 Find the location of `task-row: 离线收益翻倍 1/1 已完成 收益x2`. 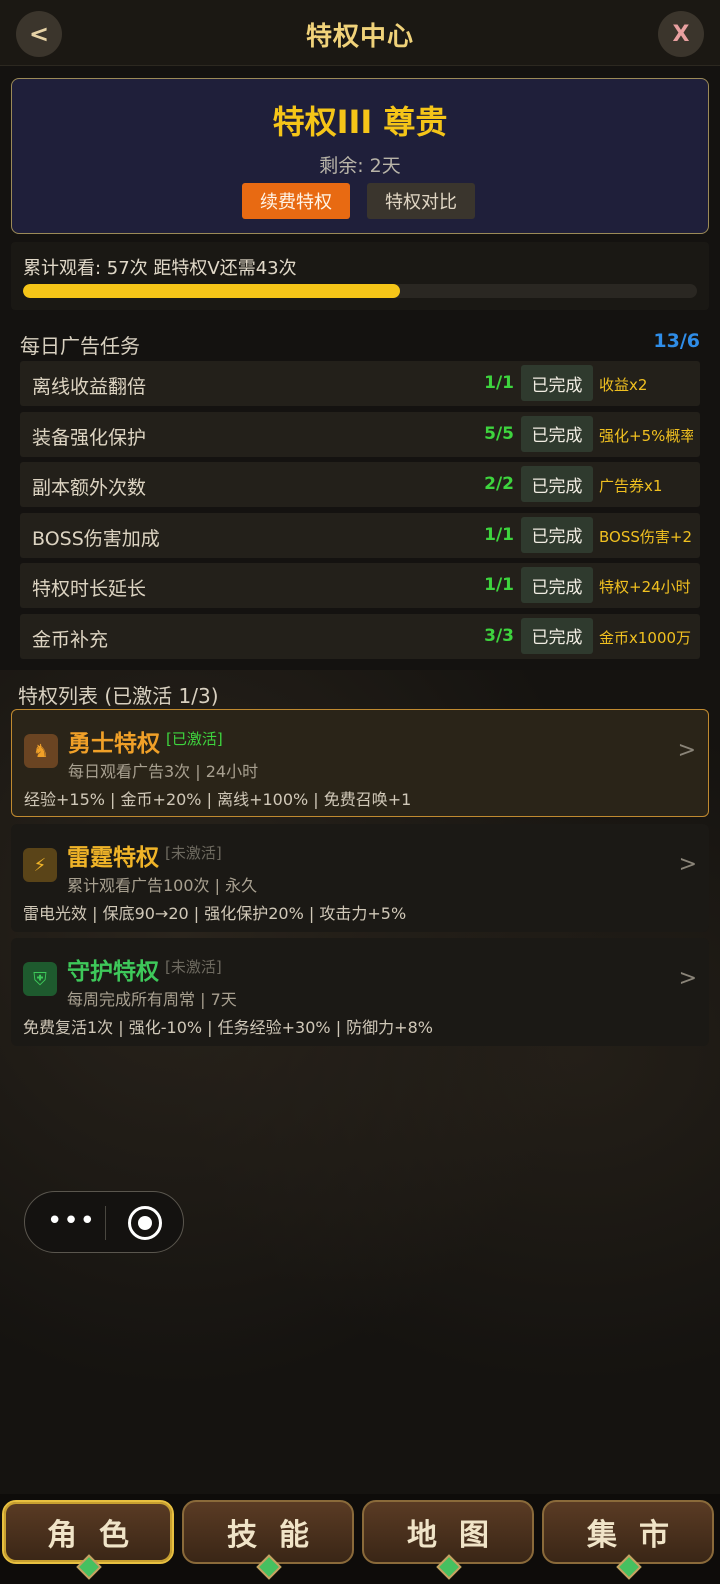

task-row: 离线收益翻倍 1/1 已完成 收益x2 is located at coordinates (360, 383).